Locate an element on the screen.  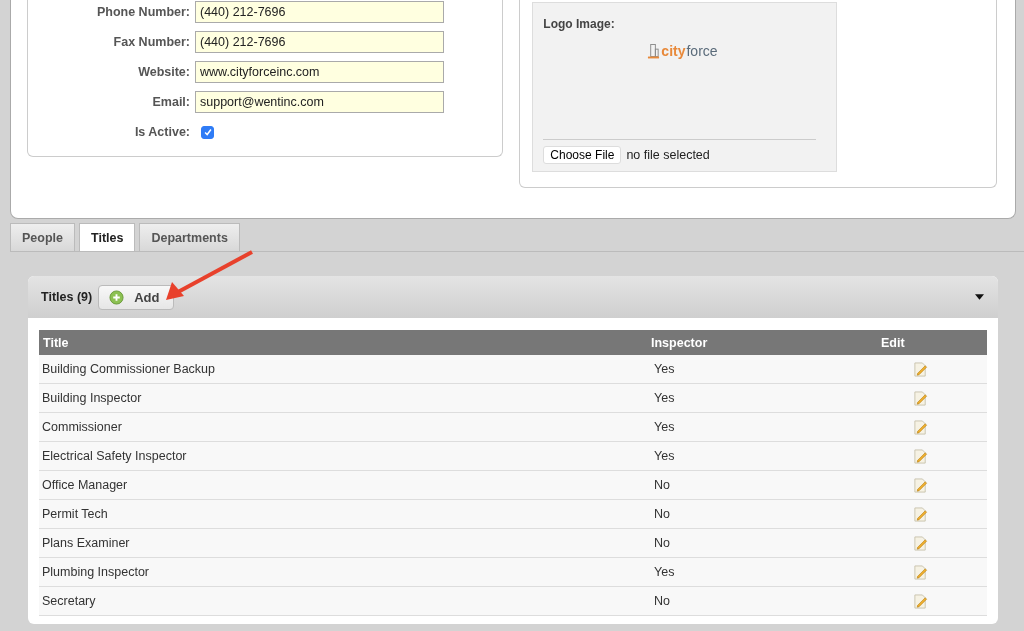
table-cell: Plans Examiner is located at coordinates (343, 543).